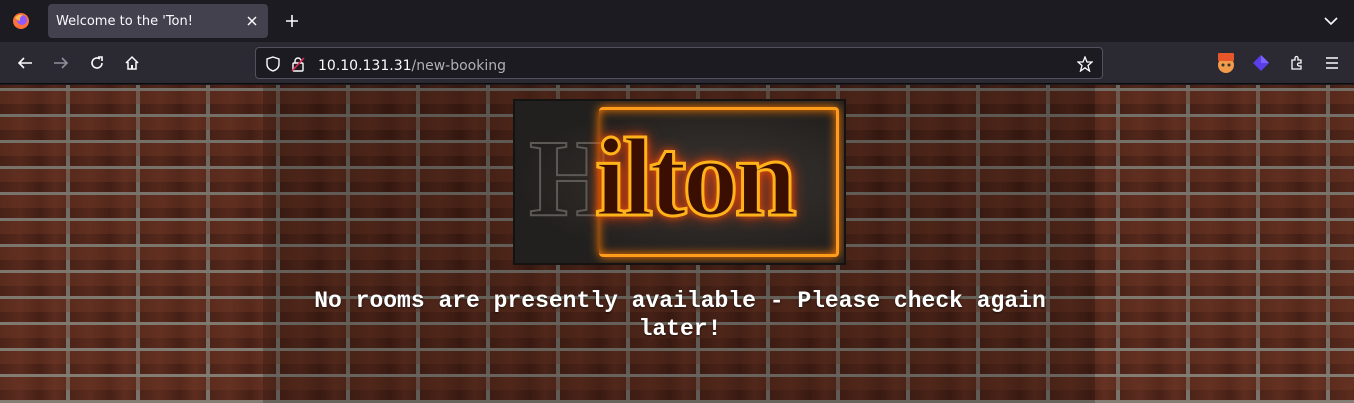 Image resolution: width=1354 pixels, height=403 pixels. I want to click on url-bar: 10.10.131.31/new-booking, so click(679, 63).